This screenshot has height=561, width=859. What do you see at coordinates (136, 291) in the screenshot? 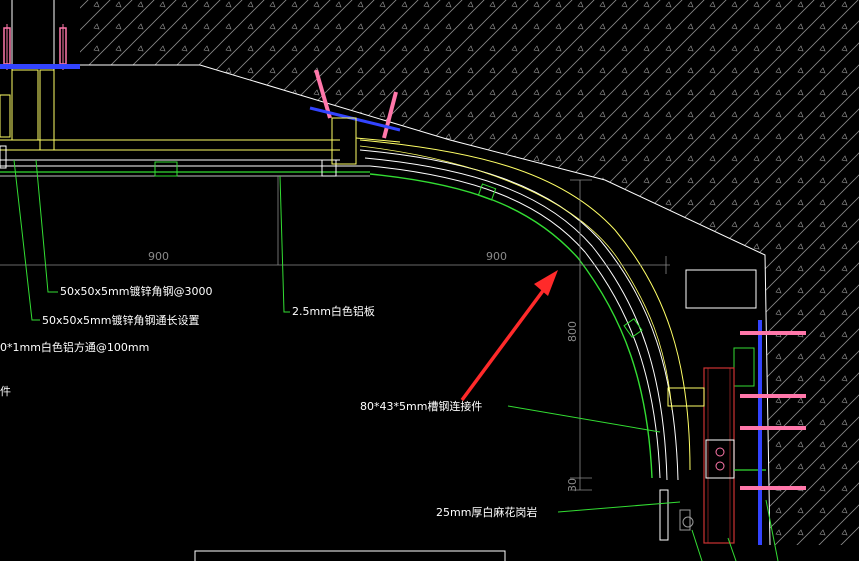
I see `label-angle-steel: 50x50x5mm镀锌角钢@3000` at bounding box center [136, 291].